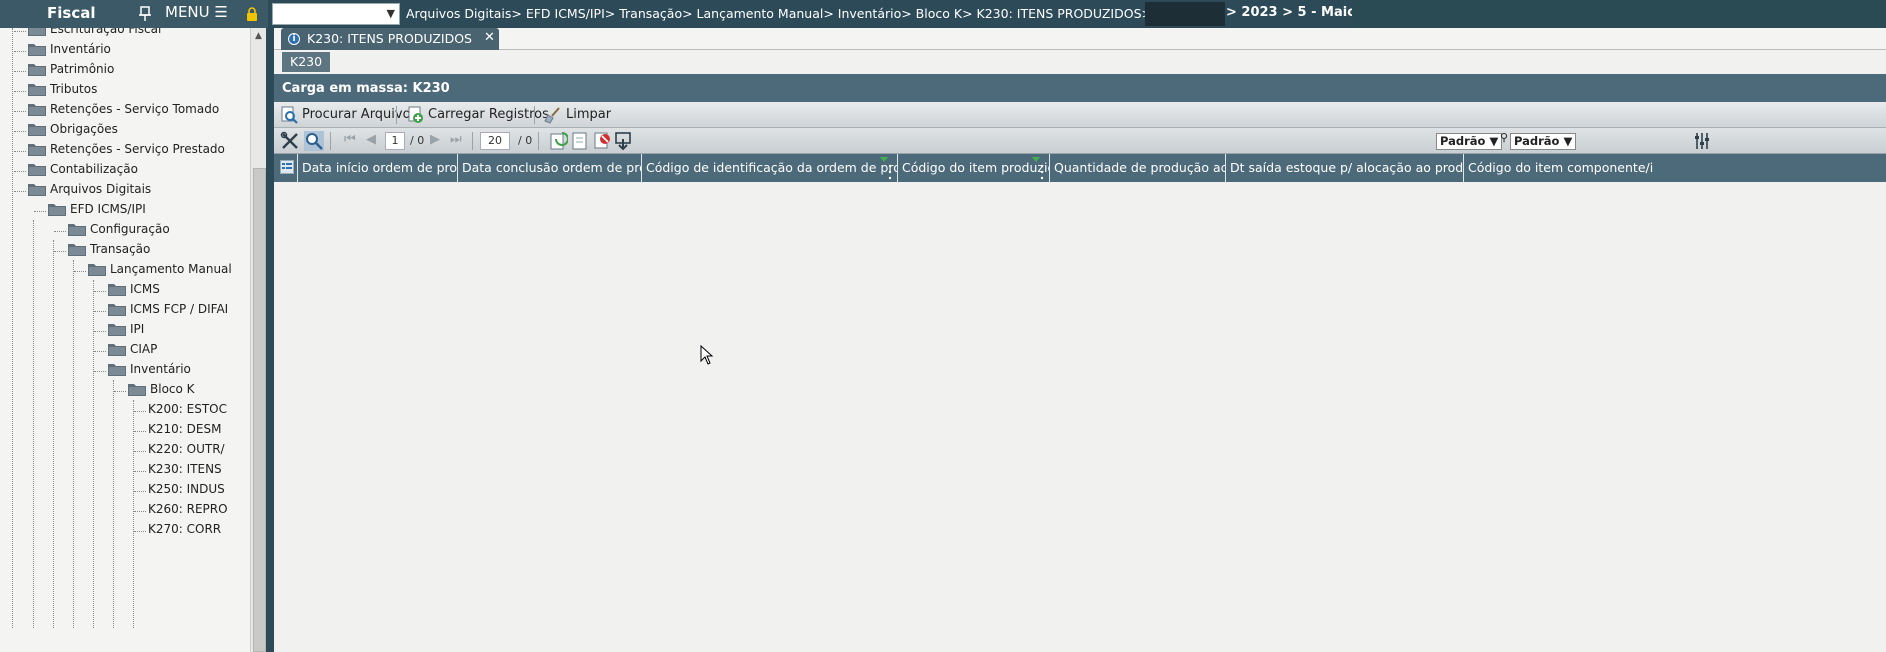  Describe the element at coordinates (558, 141) in the screenshot. I see `refresh-icon` at that location.